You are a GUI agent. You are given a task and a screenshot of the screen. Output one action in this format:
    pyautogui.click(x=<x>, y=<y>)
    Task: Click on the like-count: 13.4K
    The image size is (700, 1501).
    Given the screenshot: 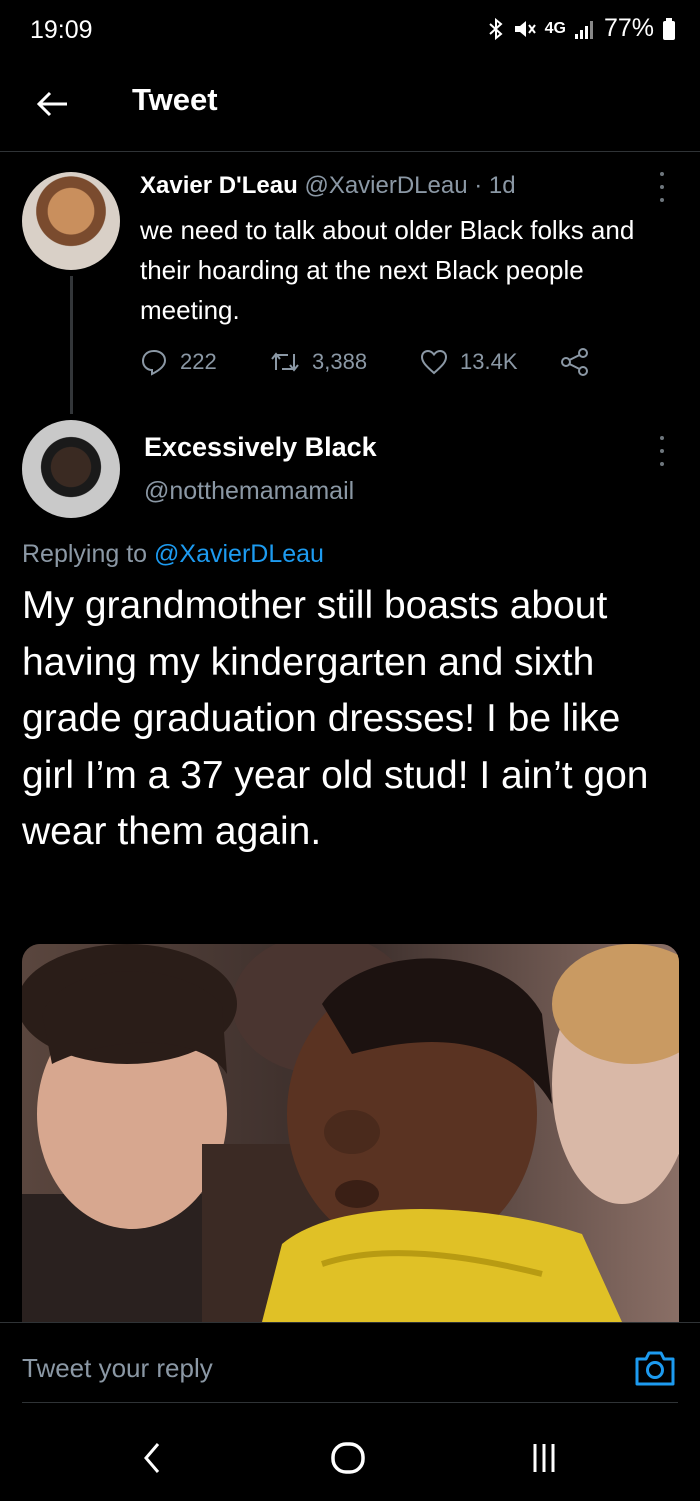 What is the action you would take?
    pyautogui.click(x=489, y=361)
    